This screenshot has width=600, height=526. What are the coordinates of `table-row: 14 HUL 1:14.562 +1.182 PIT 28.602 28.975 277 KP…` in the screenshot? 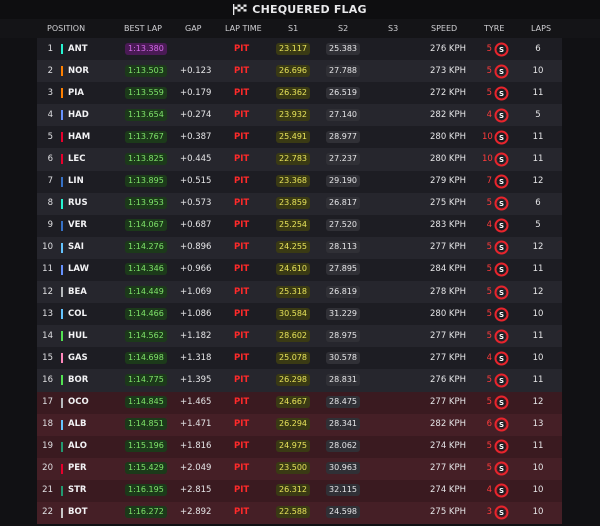 It's located at (299, 336).